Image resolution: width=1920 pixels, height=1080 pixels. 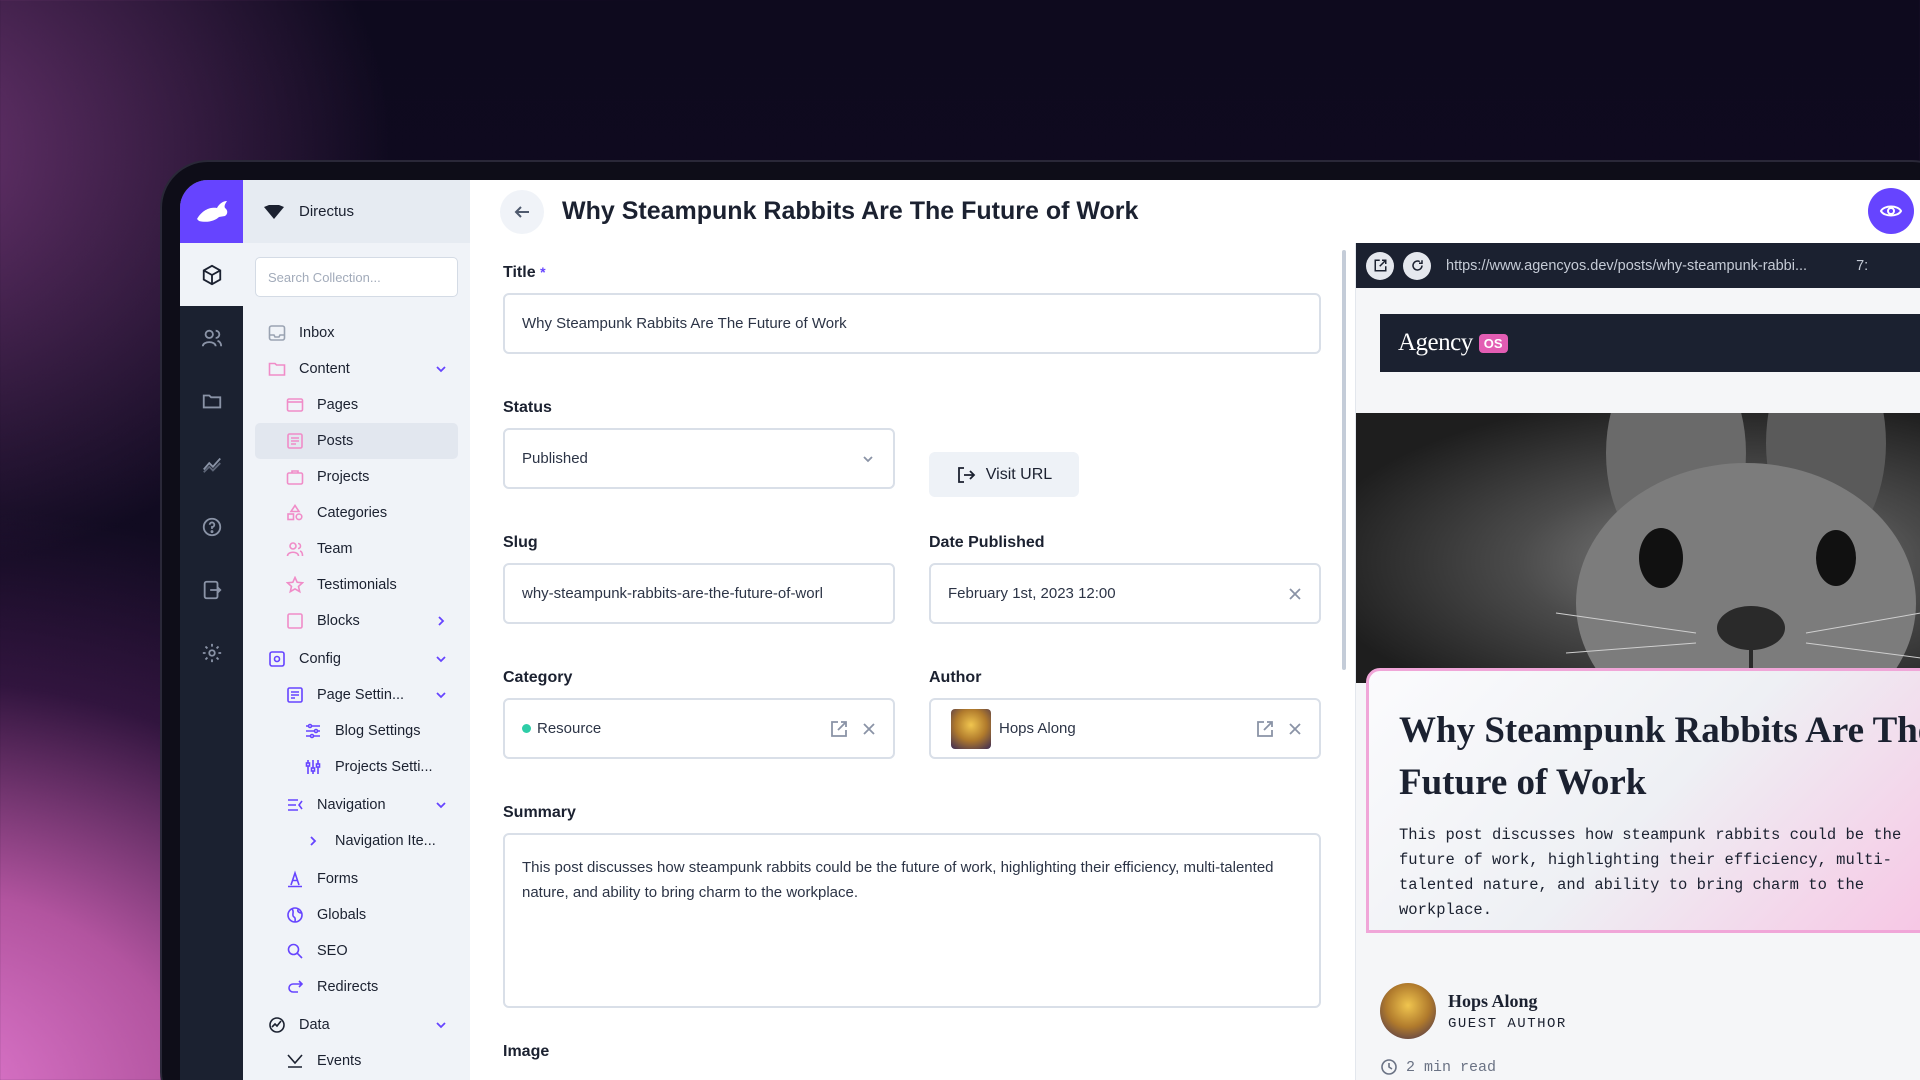 What do you see at coordinates (356, 1061) in the screenshot?
I see `nav-item-events: Events` at bounding box center [356, 1061].